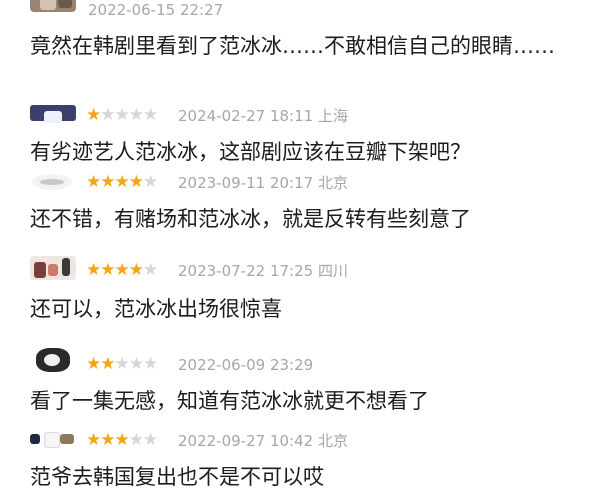  What do you see at coordinates (229, 401) in the screenshot?
I see `comment-text: 看了一集无感，知道有范冰冰就更不想看了` at bounding box center [229, 401].